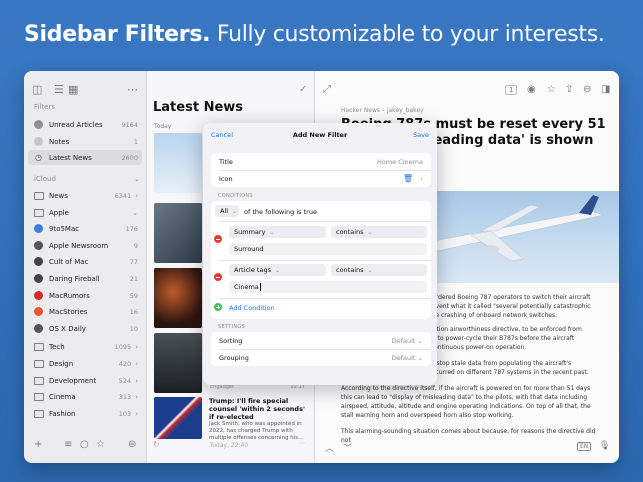  What do you see at coordinates (73, 89) in the screenshot?
I see `grid-view-icon: ▦` at bounding box center [73, 89].